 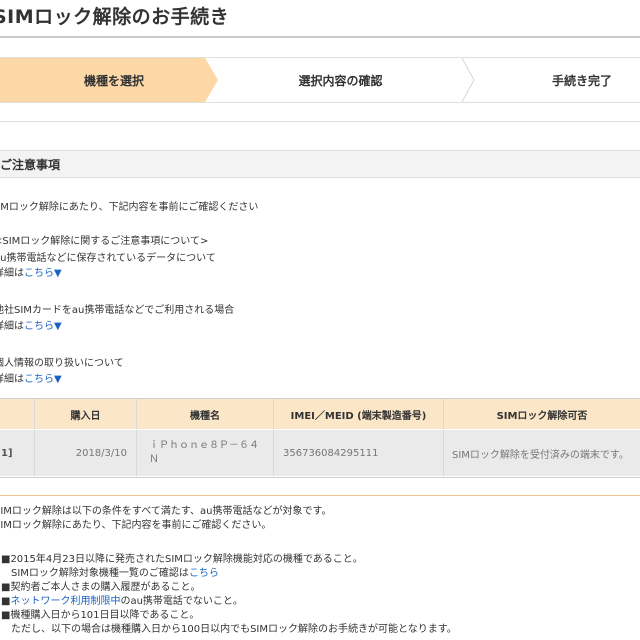 What do you see at coordinates (205, 416) in the screenshot?
I see `column-header-model: 機種名` at bounding box center [205, 416].